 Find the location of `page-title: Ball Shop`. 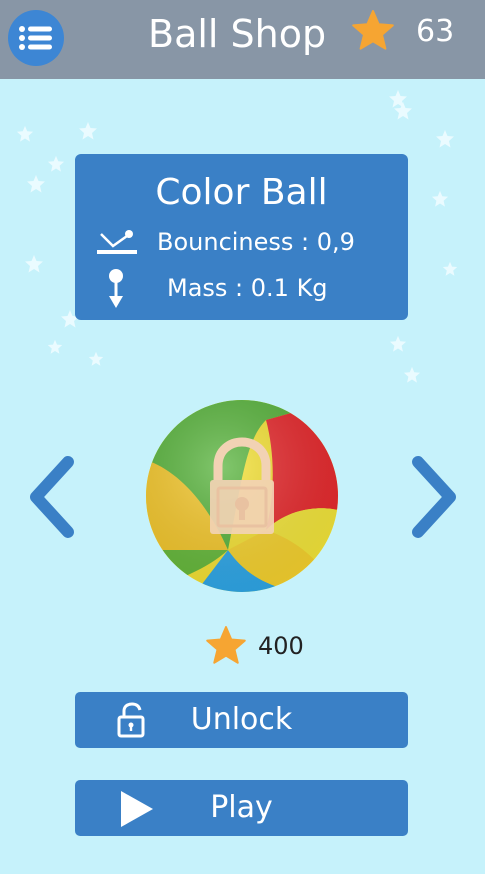

page-title: Ball Shop is located at coordinates (237, 34).